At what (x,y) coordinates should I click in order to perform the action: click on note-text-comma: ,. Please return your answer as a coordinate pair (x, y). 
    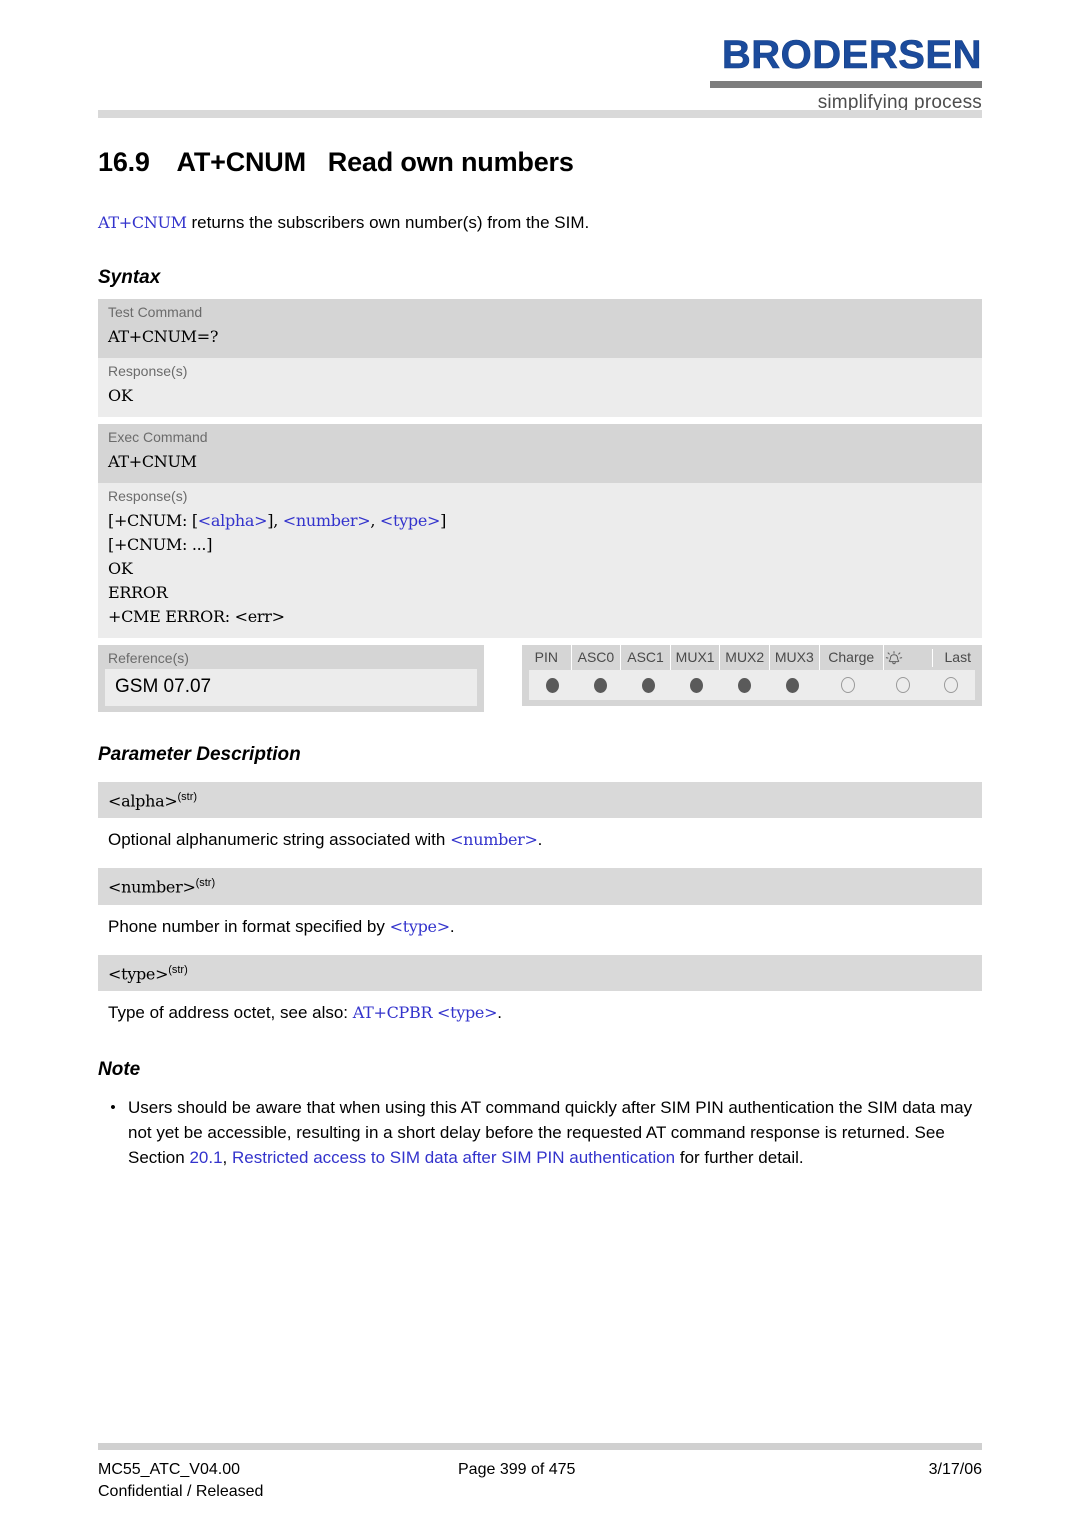
    Looking at the image, I should click on (227, 1157).